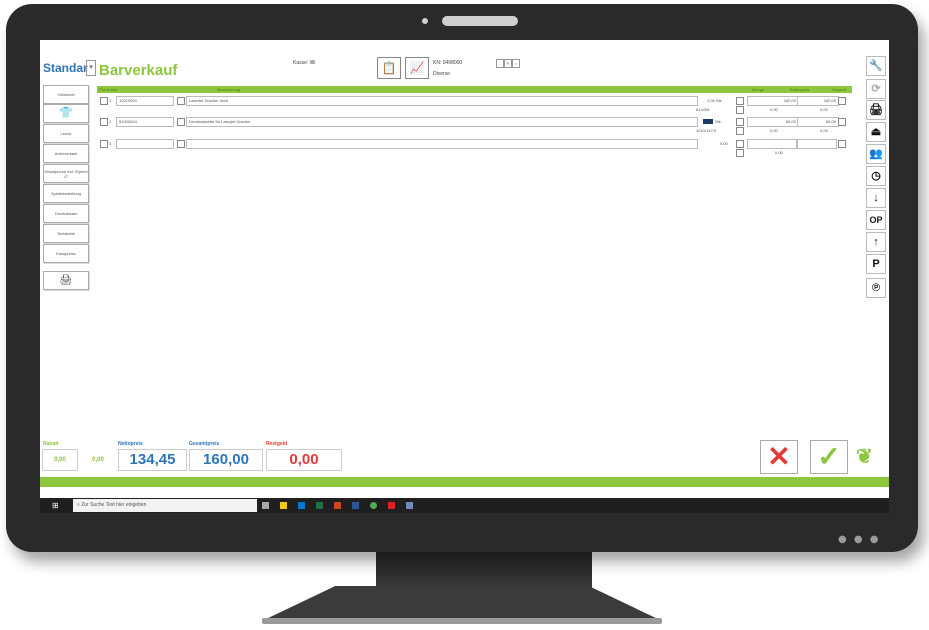  I want to click on menu-item-label: Smartphone Ind. iSpeed LT, so click(66, 173).